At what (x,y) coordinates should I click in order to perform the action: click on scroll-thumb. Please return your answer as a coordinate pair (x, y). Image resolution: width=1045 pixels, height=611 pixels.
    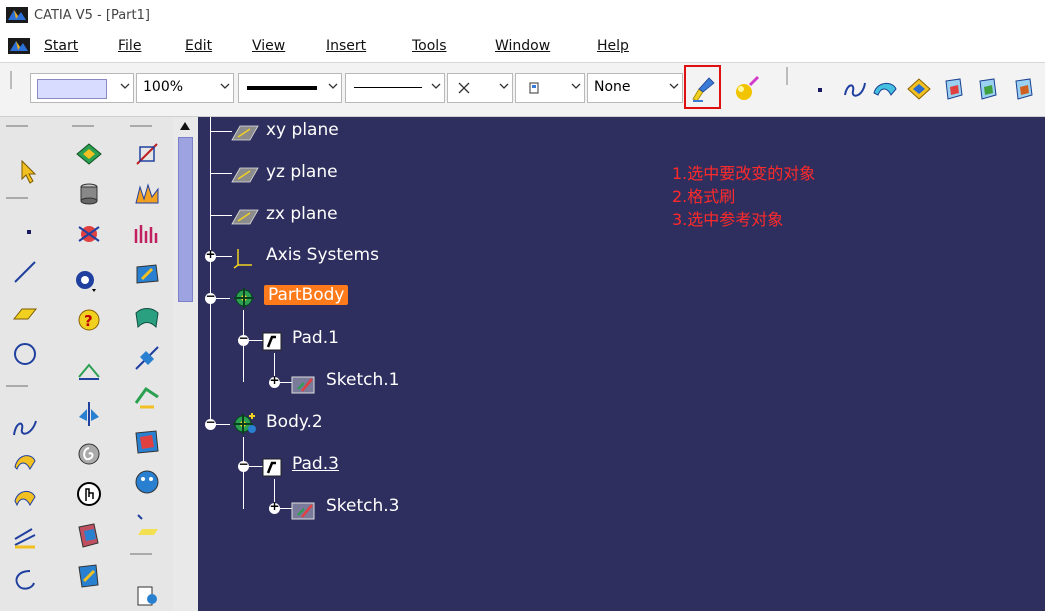
    Looking at the image, I should click on (185, 219).